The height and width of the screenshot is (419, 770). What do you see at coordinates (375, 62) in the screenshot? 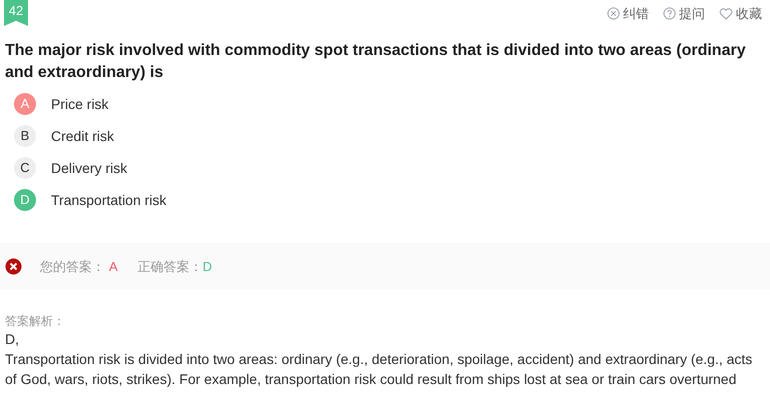
I see `question-text: The major risk involved with commodity spot transactions that is divided into two areas (ordinary and extraordinary) is` at bounding box center [375, 62].